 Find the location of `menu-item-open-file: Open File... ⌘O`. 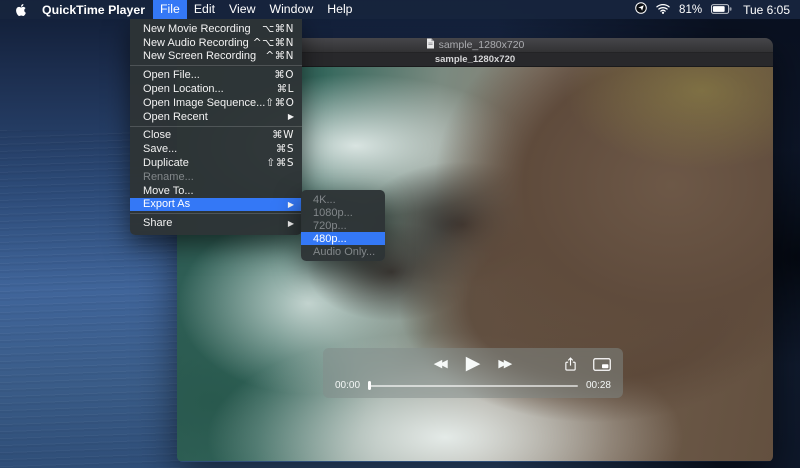

menu-item-open-file: Open File... ⌘O is located at coordinates (216, 75).